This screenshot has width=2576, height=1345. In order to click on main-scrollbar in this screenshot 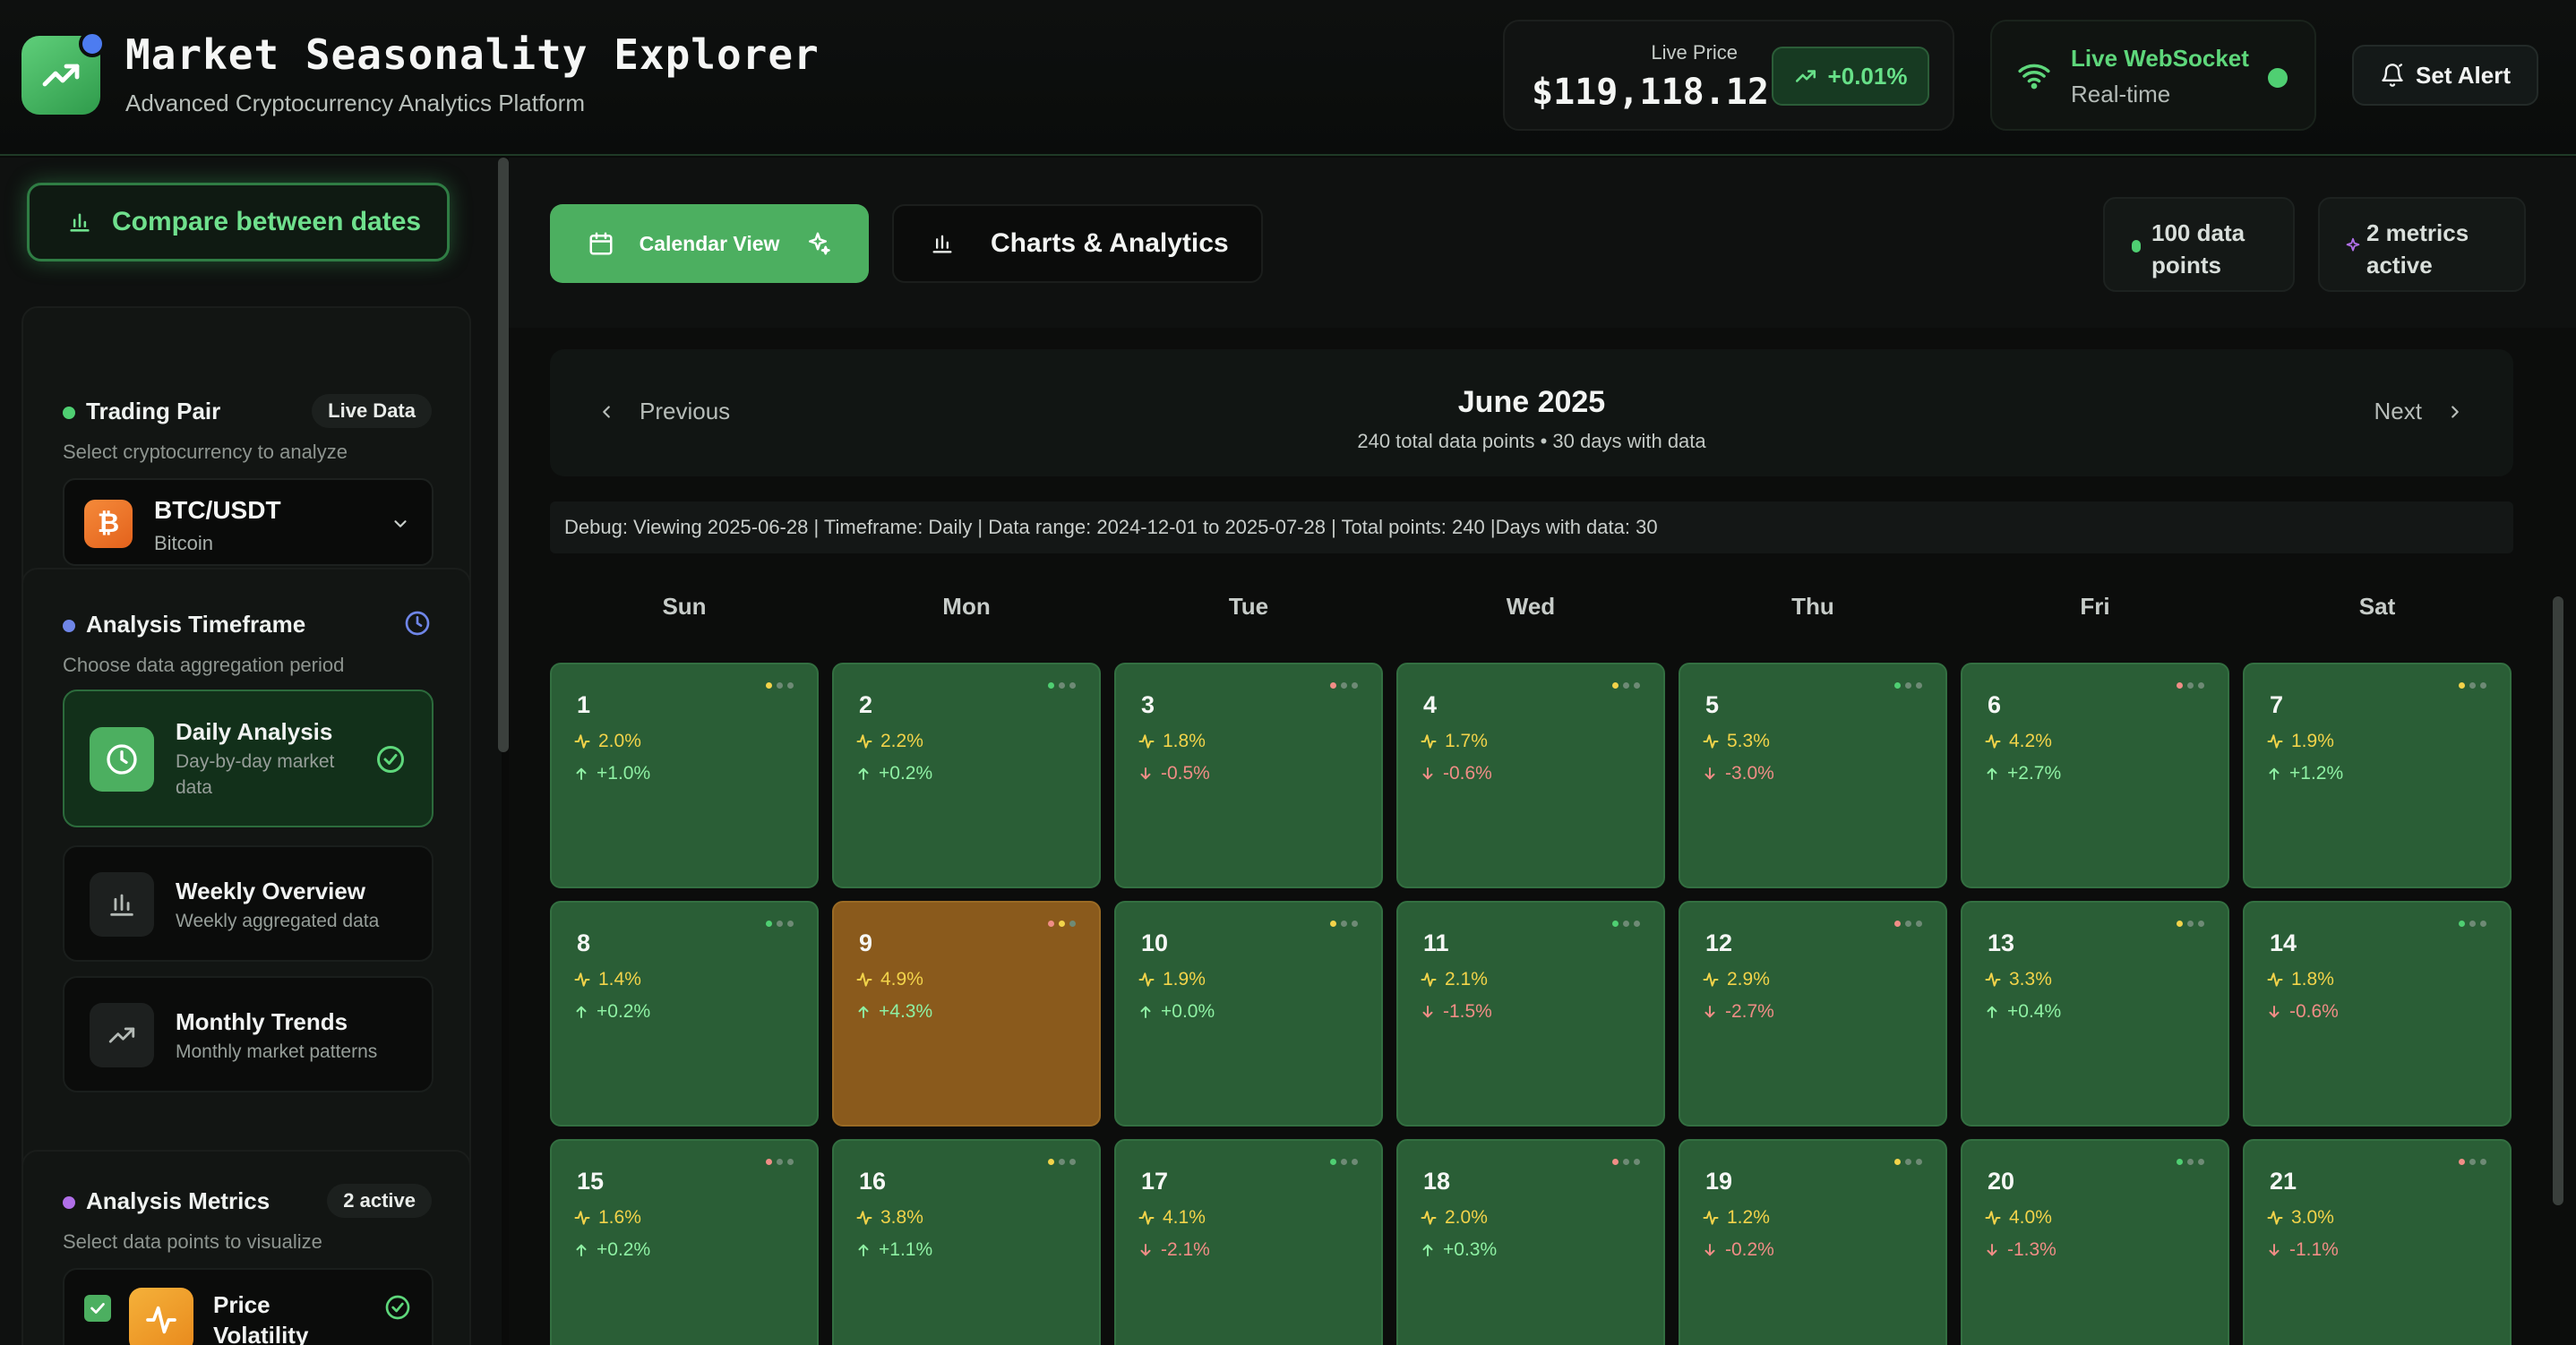, I will do `click(2558, 901)`.